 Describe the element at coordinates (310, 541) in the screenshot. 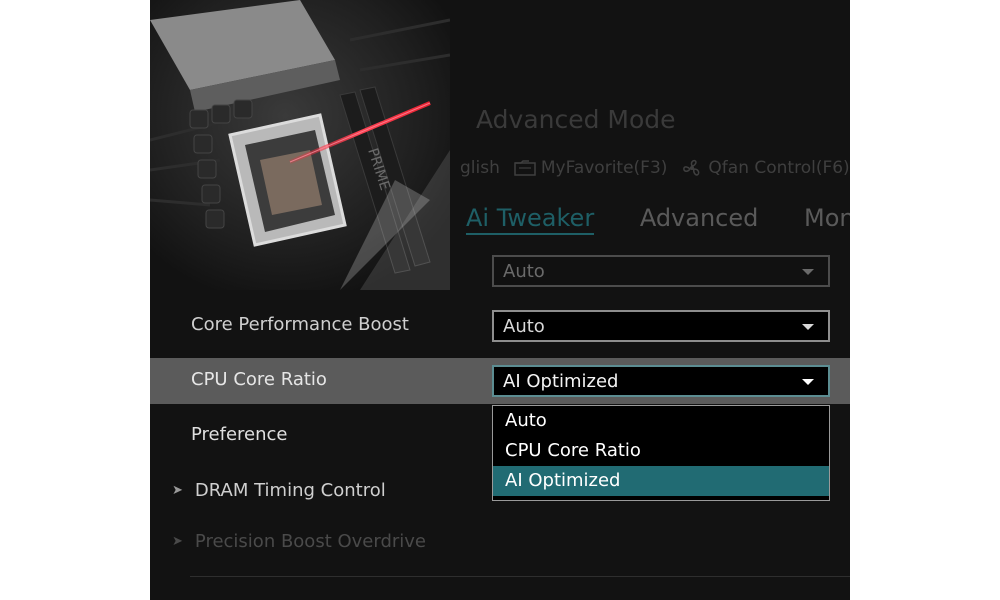

I see `precision-boost-overdrive-label: Precision Boost Overdrive` at that location.